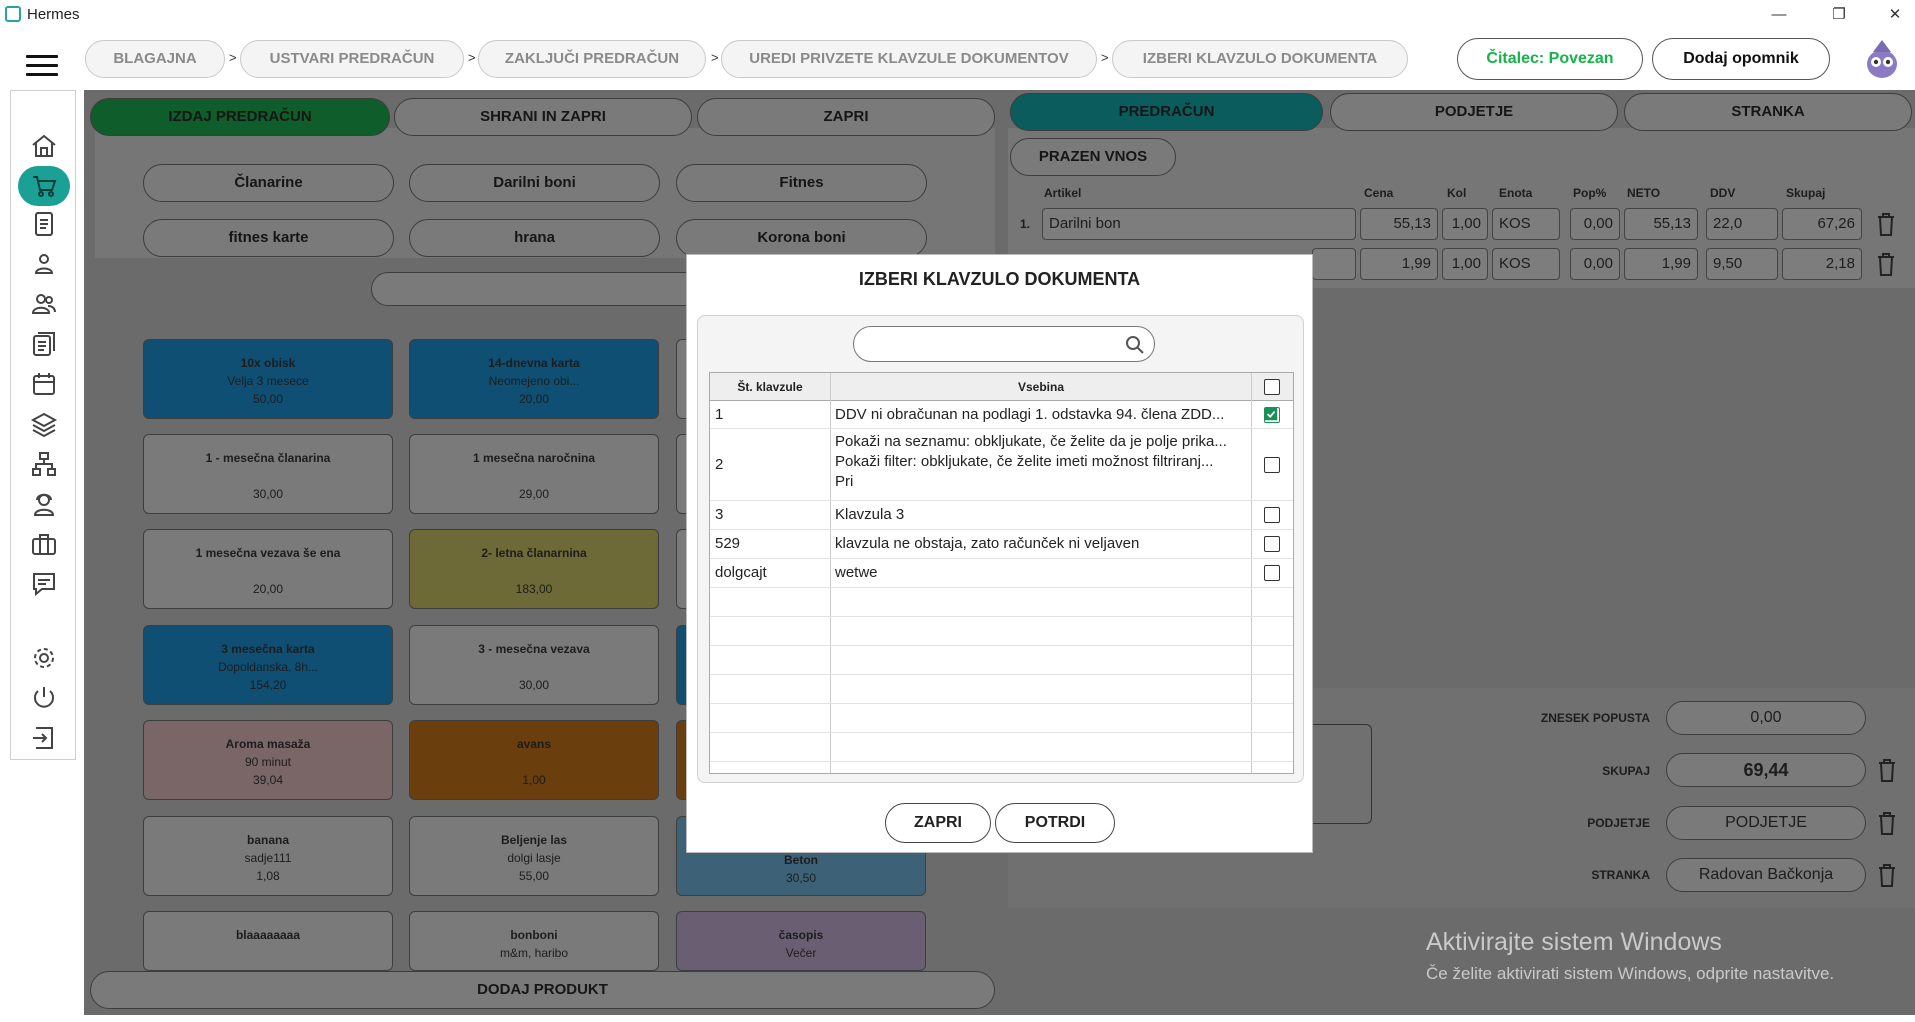  Describe the element at coordinates (801, 183) in the screenshot. I see `category-button: Fitnes` at that location.